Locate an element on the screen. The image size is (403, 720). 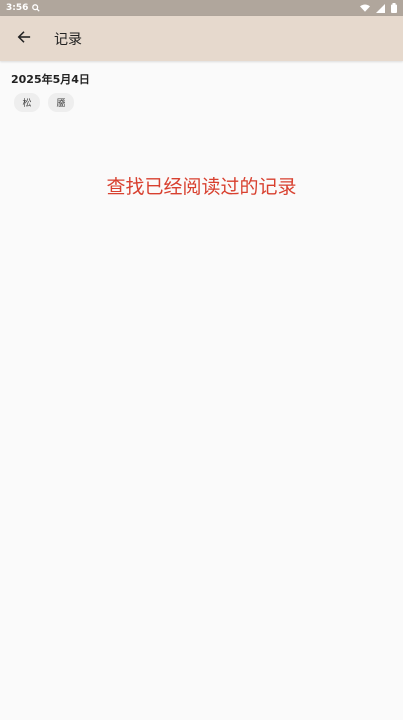
search-icon is located at coordinates (36, 8).